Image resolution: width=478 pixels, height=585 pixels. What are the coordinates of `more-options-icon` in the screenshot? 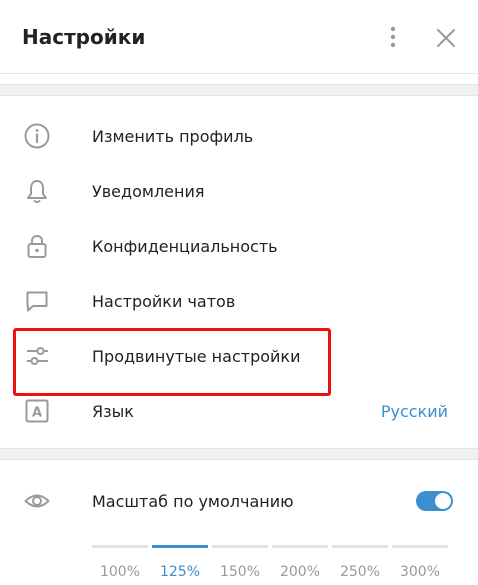 It's located at (393, 37).